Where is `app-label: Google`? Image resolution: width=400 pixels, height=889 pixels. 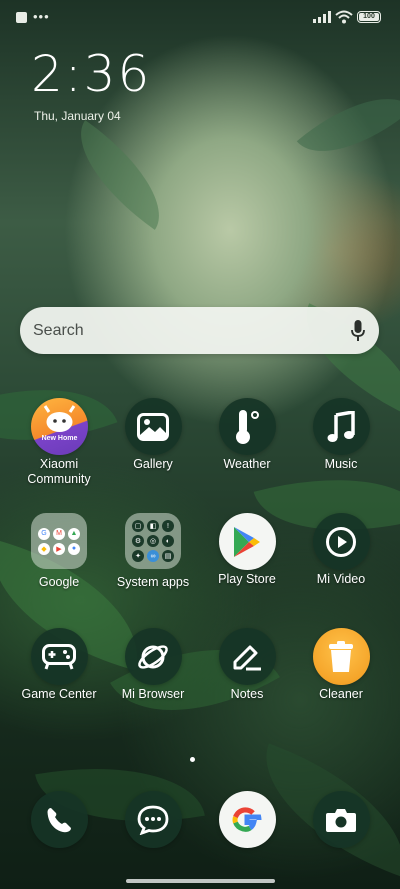
app-label: Google is located at coordinates (59, 582).